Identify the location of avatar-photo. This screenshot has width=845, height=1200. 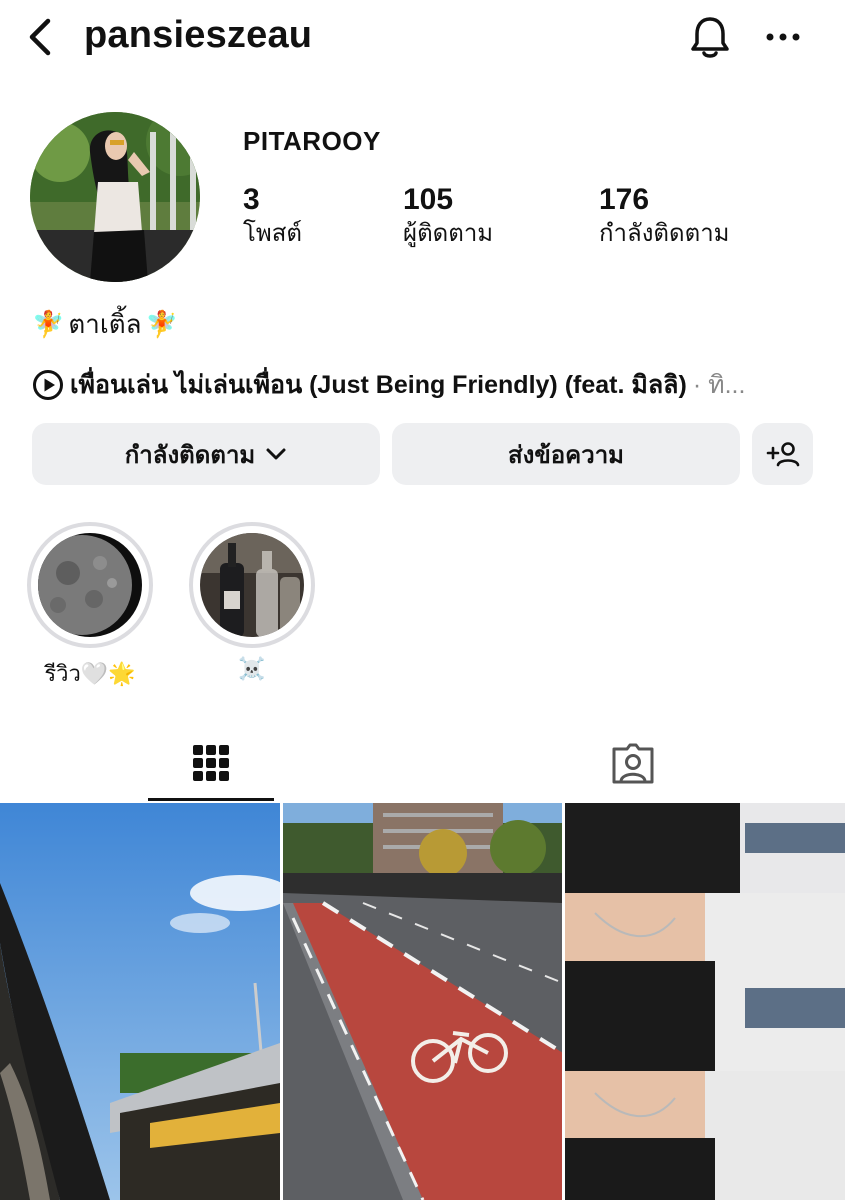
(115, 197).